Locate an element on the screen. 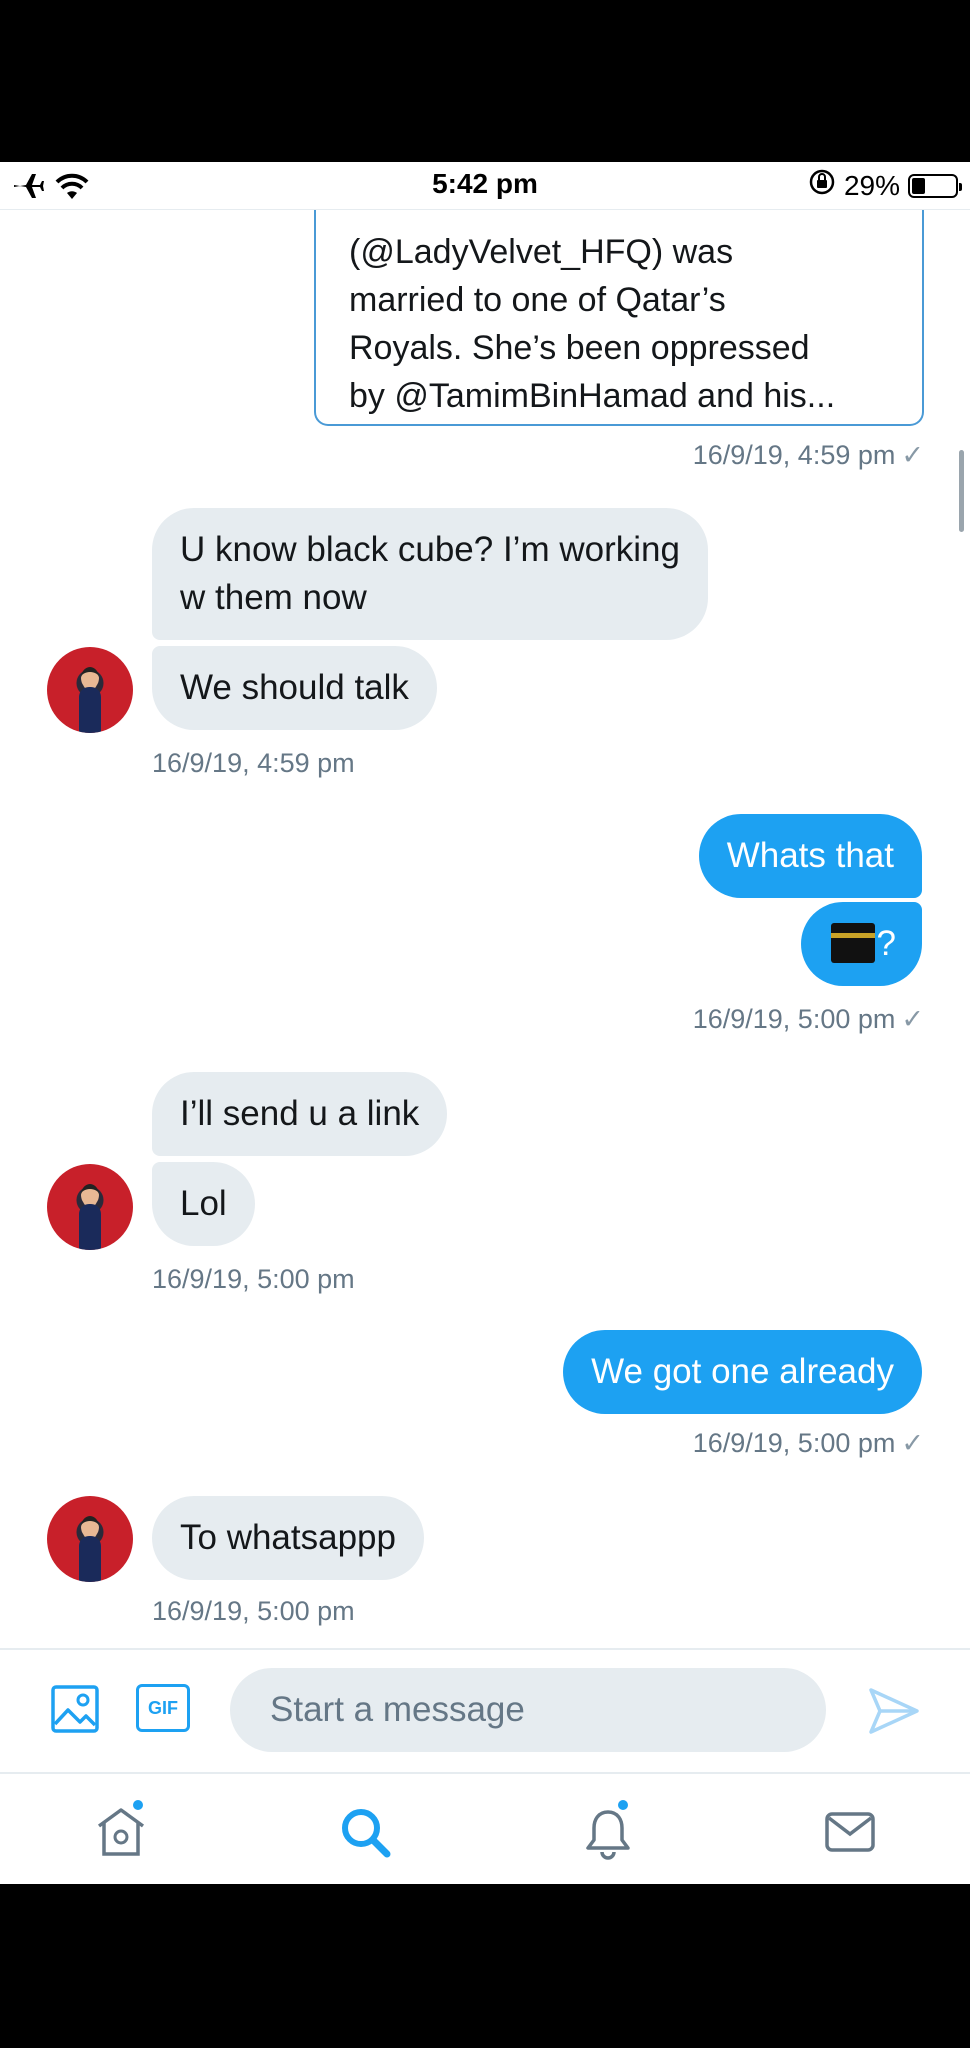 This screenshot has height=2048, width=970. tab-search is located at coordinates (365, 1832).